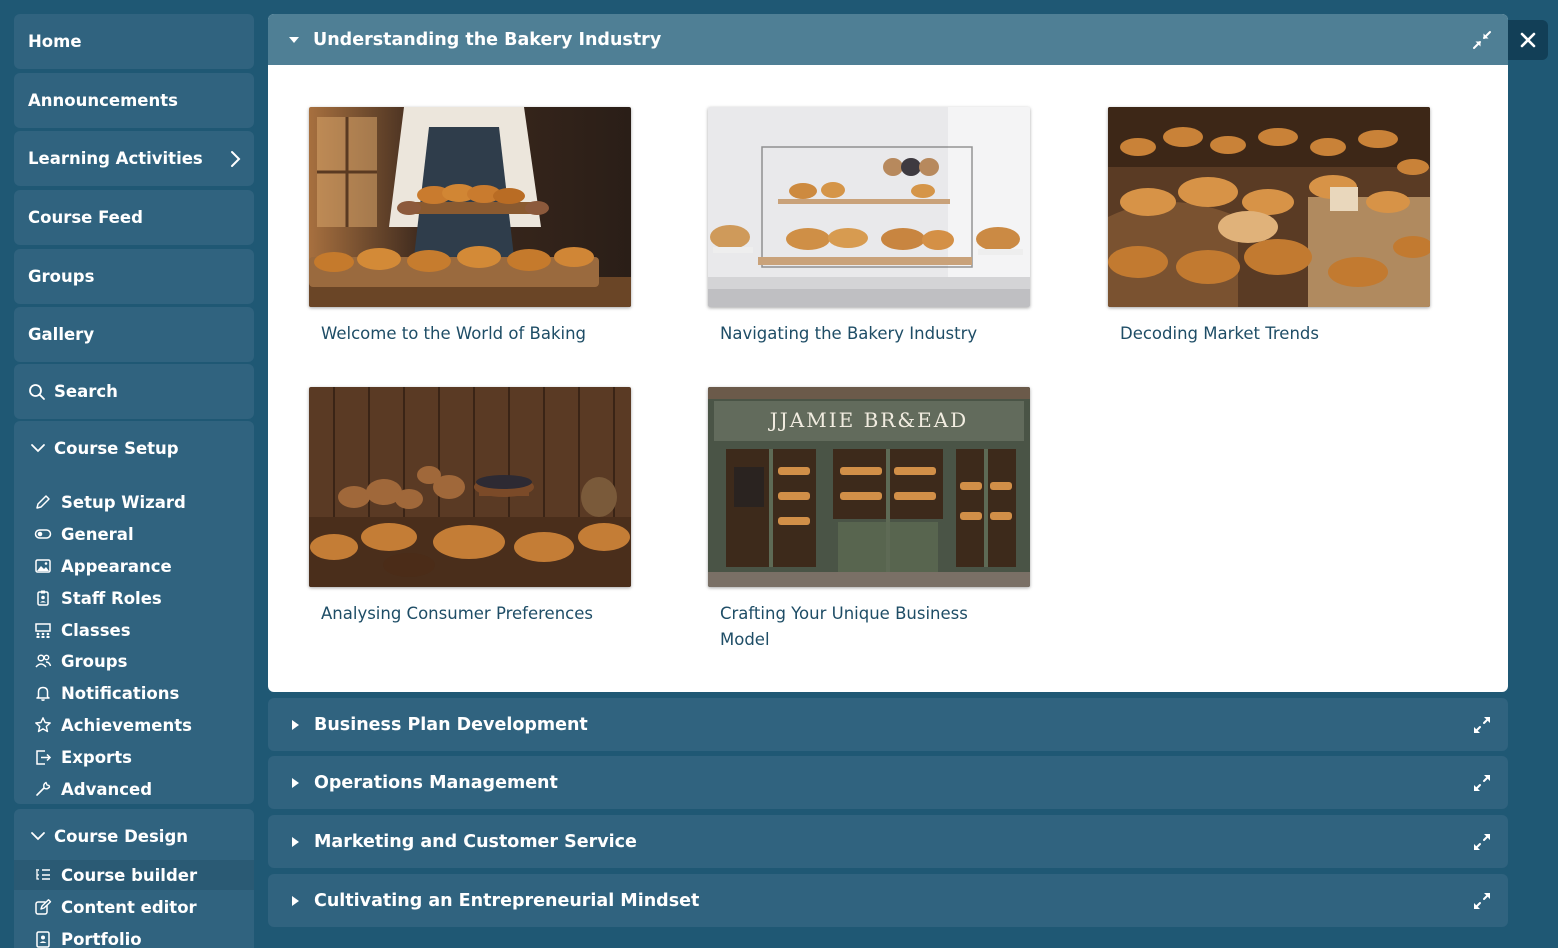  I want to click on lesson-thumbnail-baker-croissants, so click(470, 207).